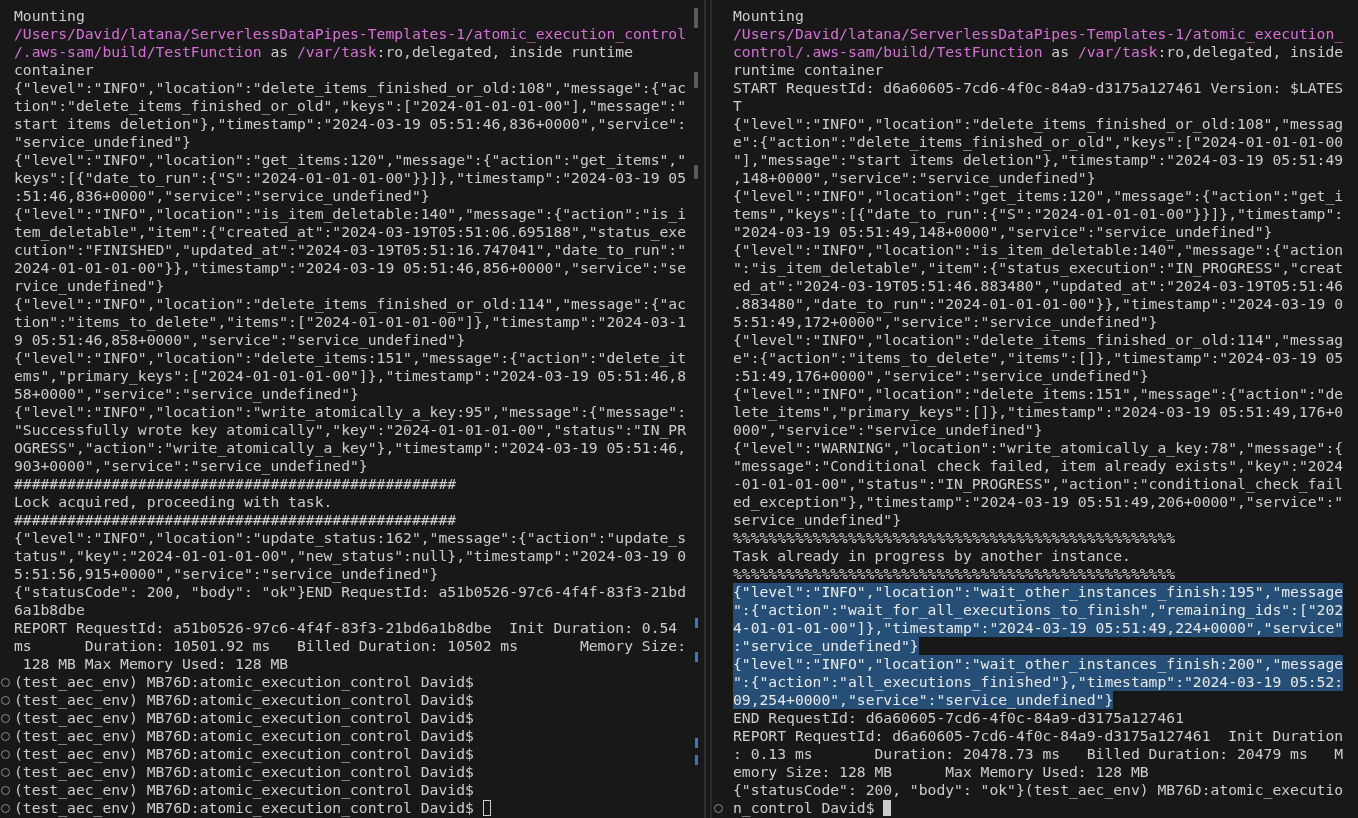 Image resolution: width=1358 pixels, height=818 pixels. What do you see at coordinates (1038, 789) in the screenshot?
I see `output-text: {"statusCode": 200, "body": "ok"}(test_aec_env) MB76D:atomic_executio` at bounding box center [1038, 789].